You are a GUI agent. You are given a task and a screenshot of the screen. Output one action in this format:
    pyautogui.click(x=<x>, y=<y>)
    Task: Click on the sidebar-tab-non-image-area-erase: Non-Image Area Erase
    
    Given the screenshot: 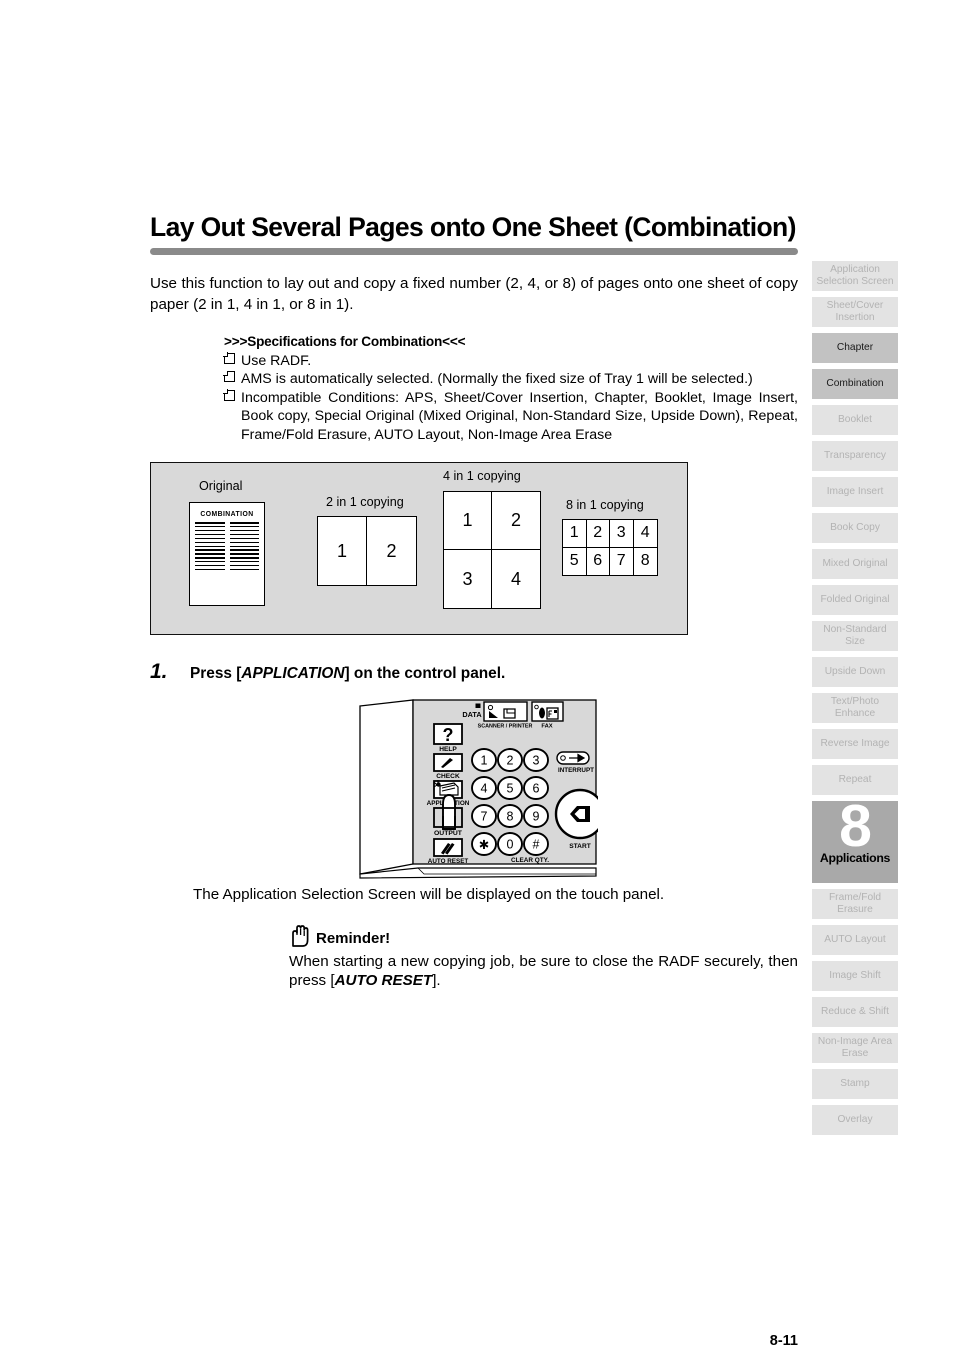 What is the action you would take?
    pyautogui.click(x=855, y=1048)
    